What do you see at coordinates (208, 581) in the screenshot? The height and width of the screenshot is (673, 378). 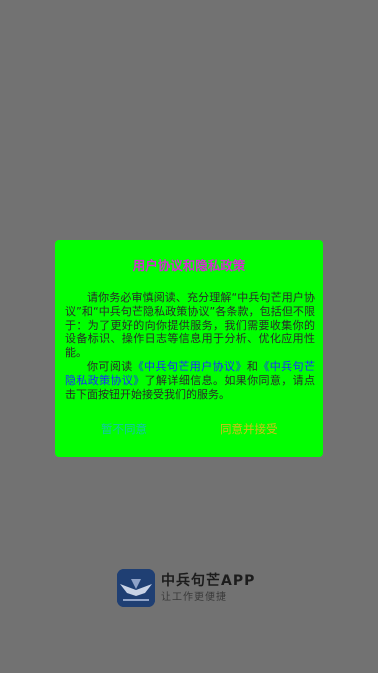 I see `app-name: 中兵句芒APP` at bounding box center [208, 581].